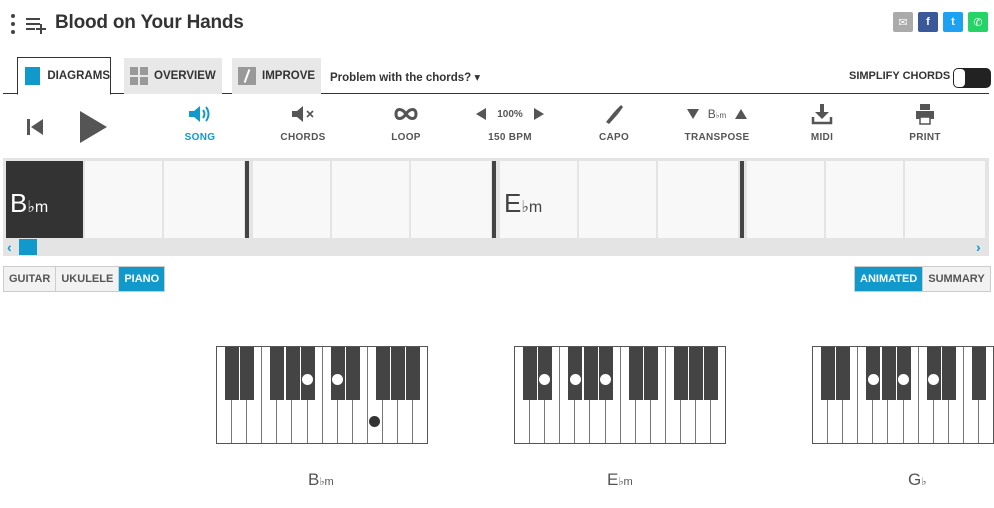 The height and width of the screenshot is (508, 994). I want to click on download-icon, so click(822, 114).